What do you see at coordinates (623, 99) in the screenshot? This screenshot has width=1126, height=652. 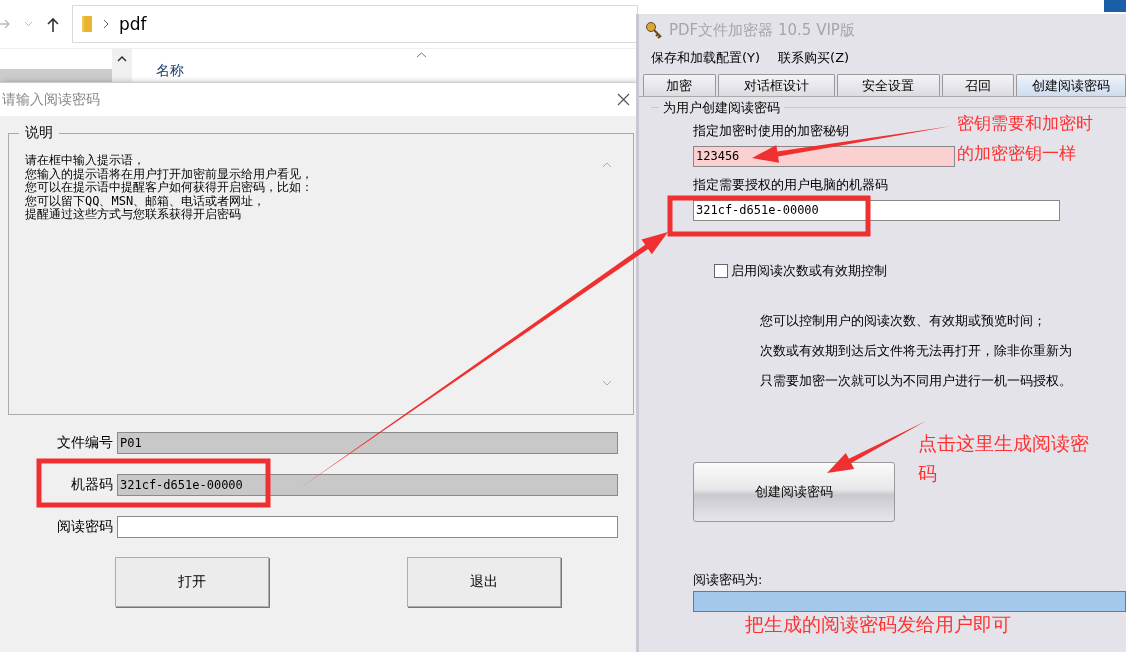 I see `close-icon` at bounding box center [623, 99].